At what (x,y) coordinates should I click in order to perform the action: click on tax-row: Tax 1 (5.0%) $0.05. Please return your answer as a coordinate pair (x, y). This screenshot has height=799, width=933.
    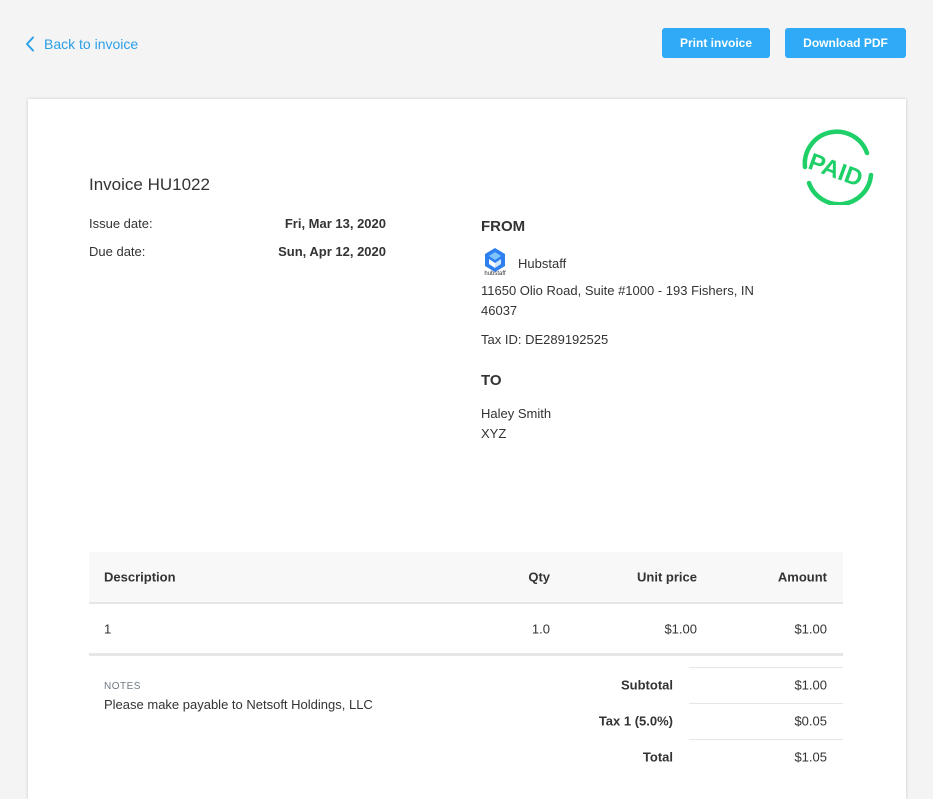
    Looking at the image, I should click on (665, 721).